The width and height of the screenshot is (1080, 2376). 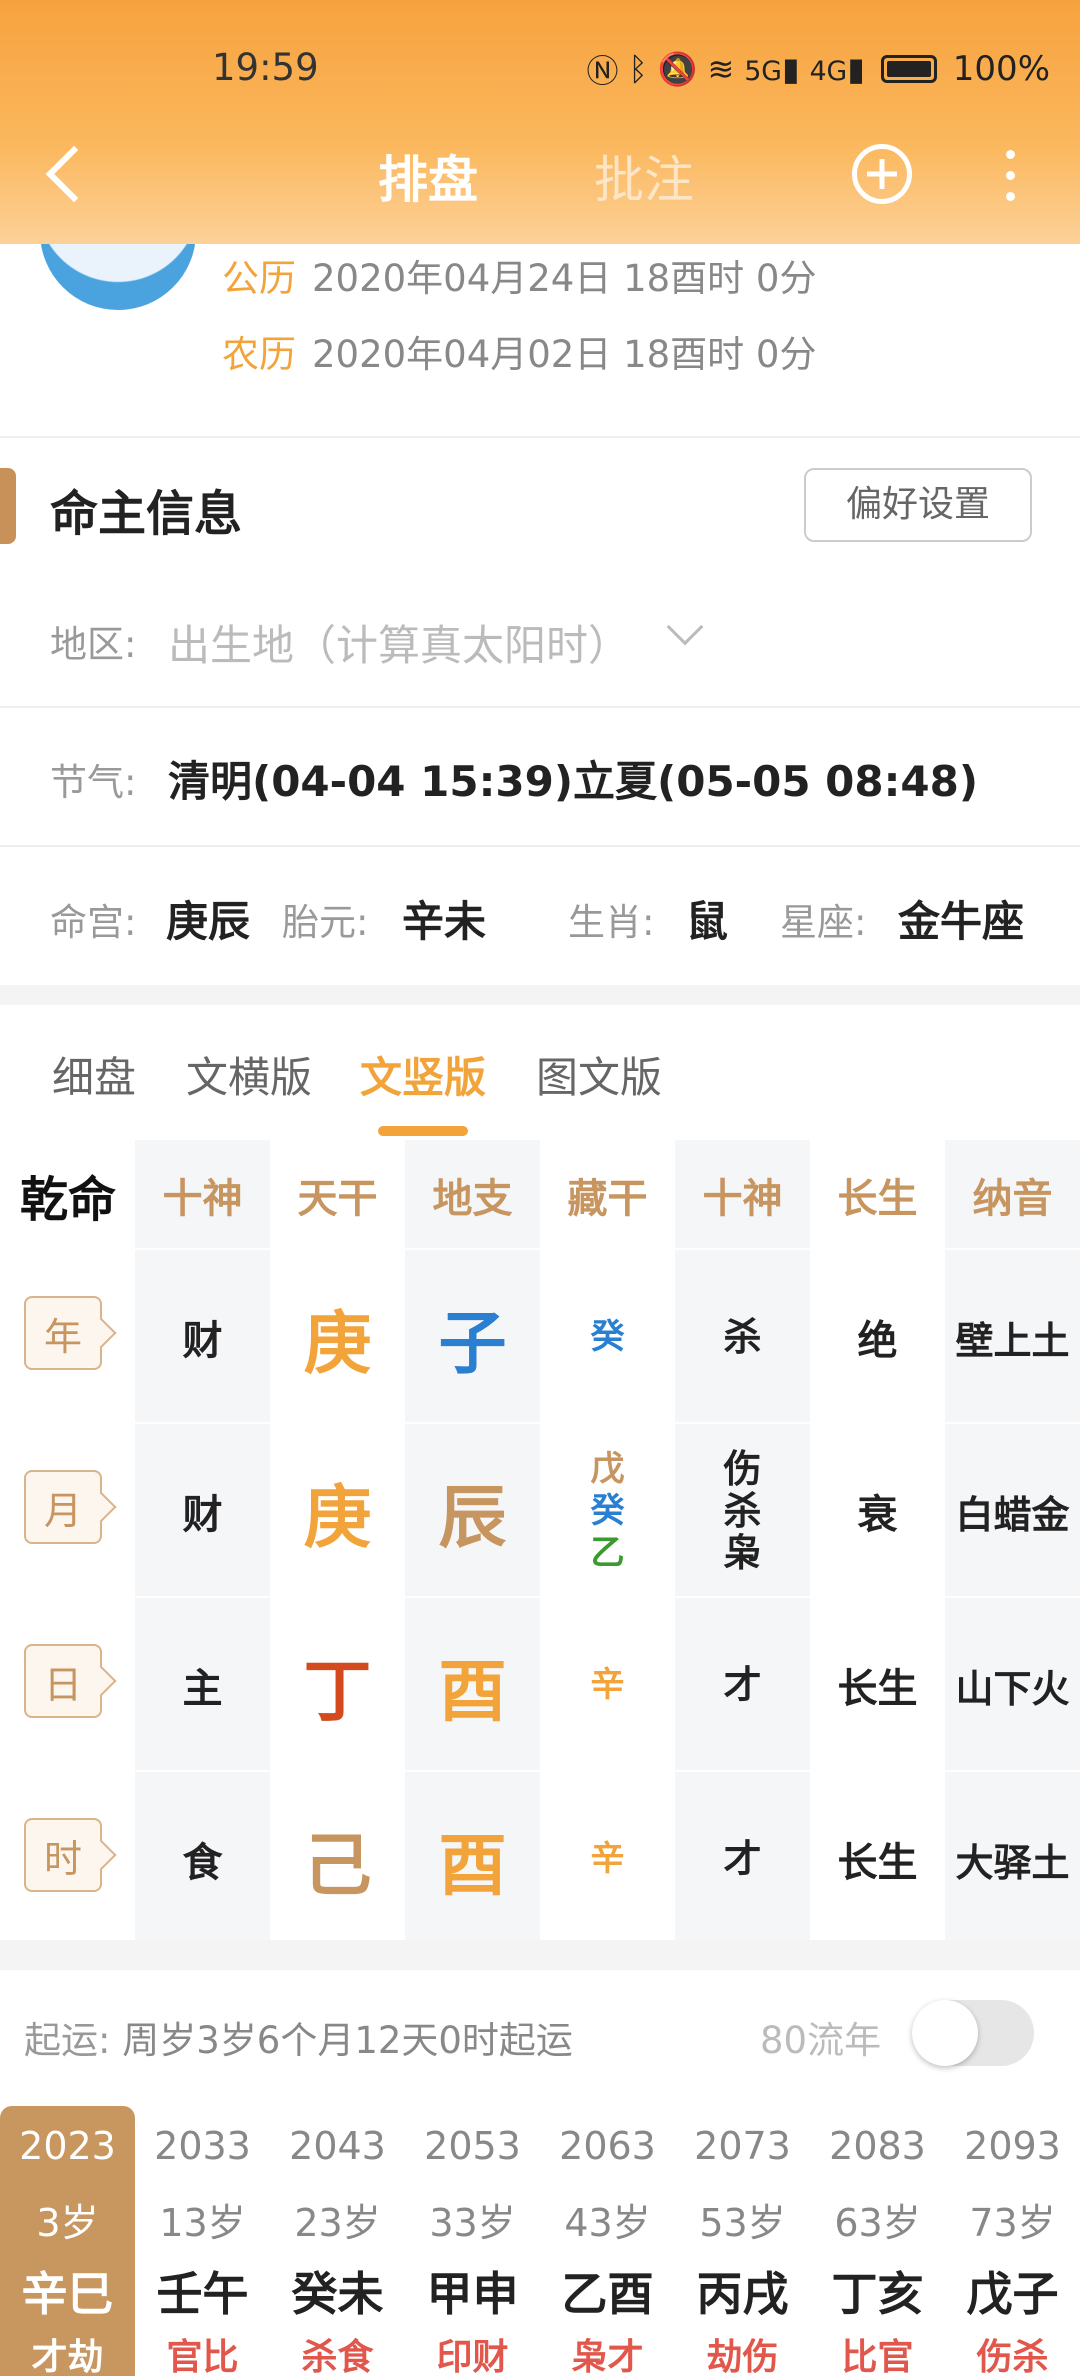 I want to click on more-vertical-icon, so click(x=1013, y=180).